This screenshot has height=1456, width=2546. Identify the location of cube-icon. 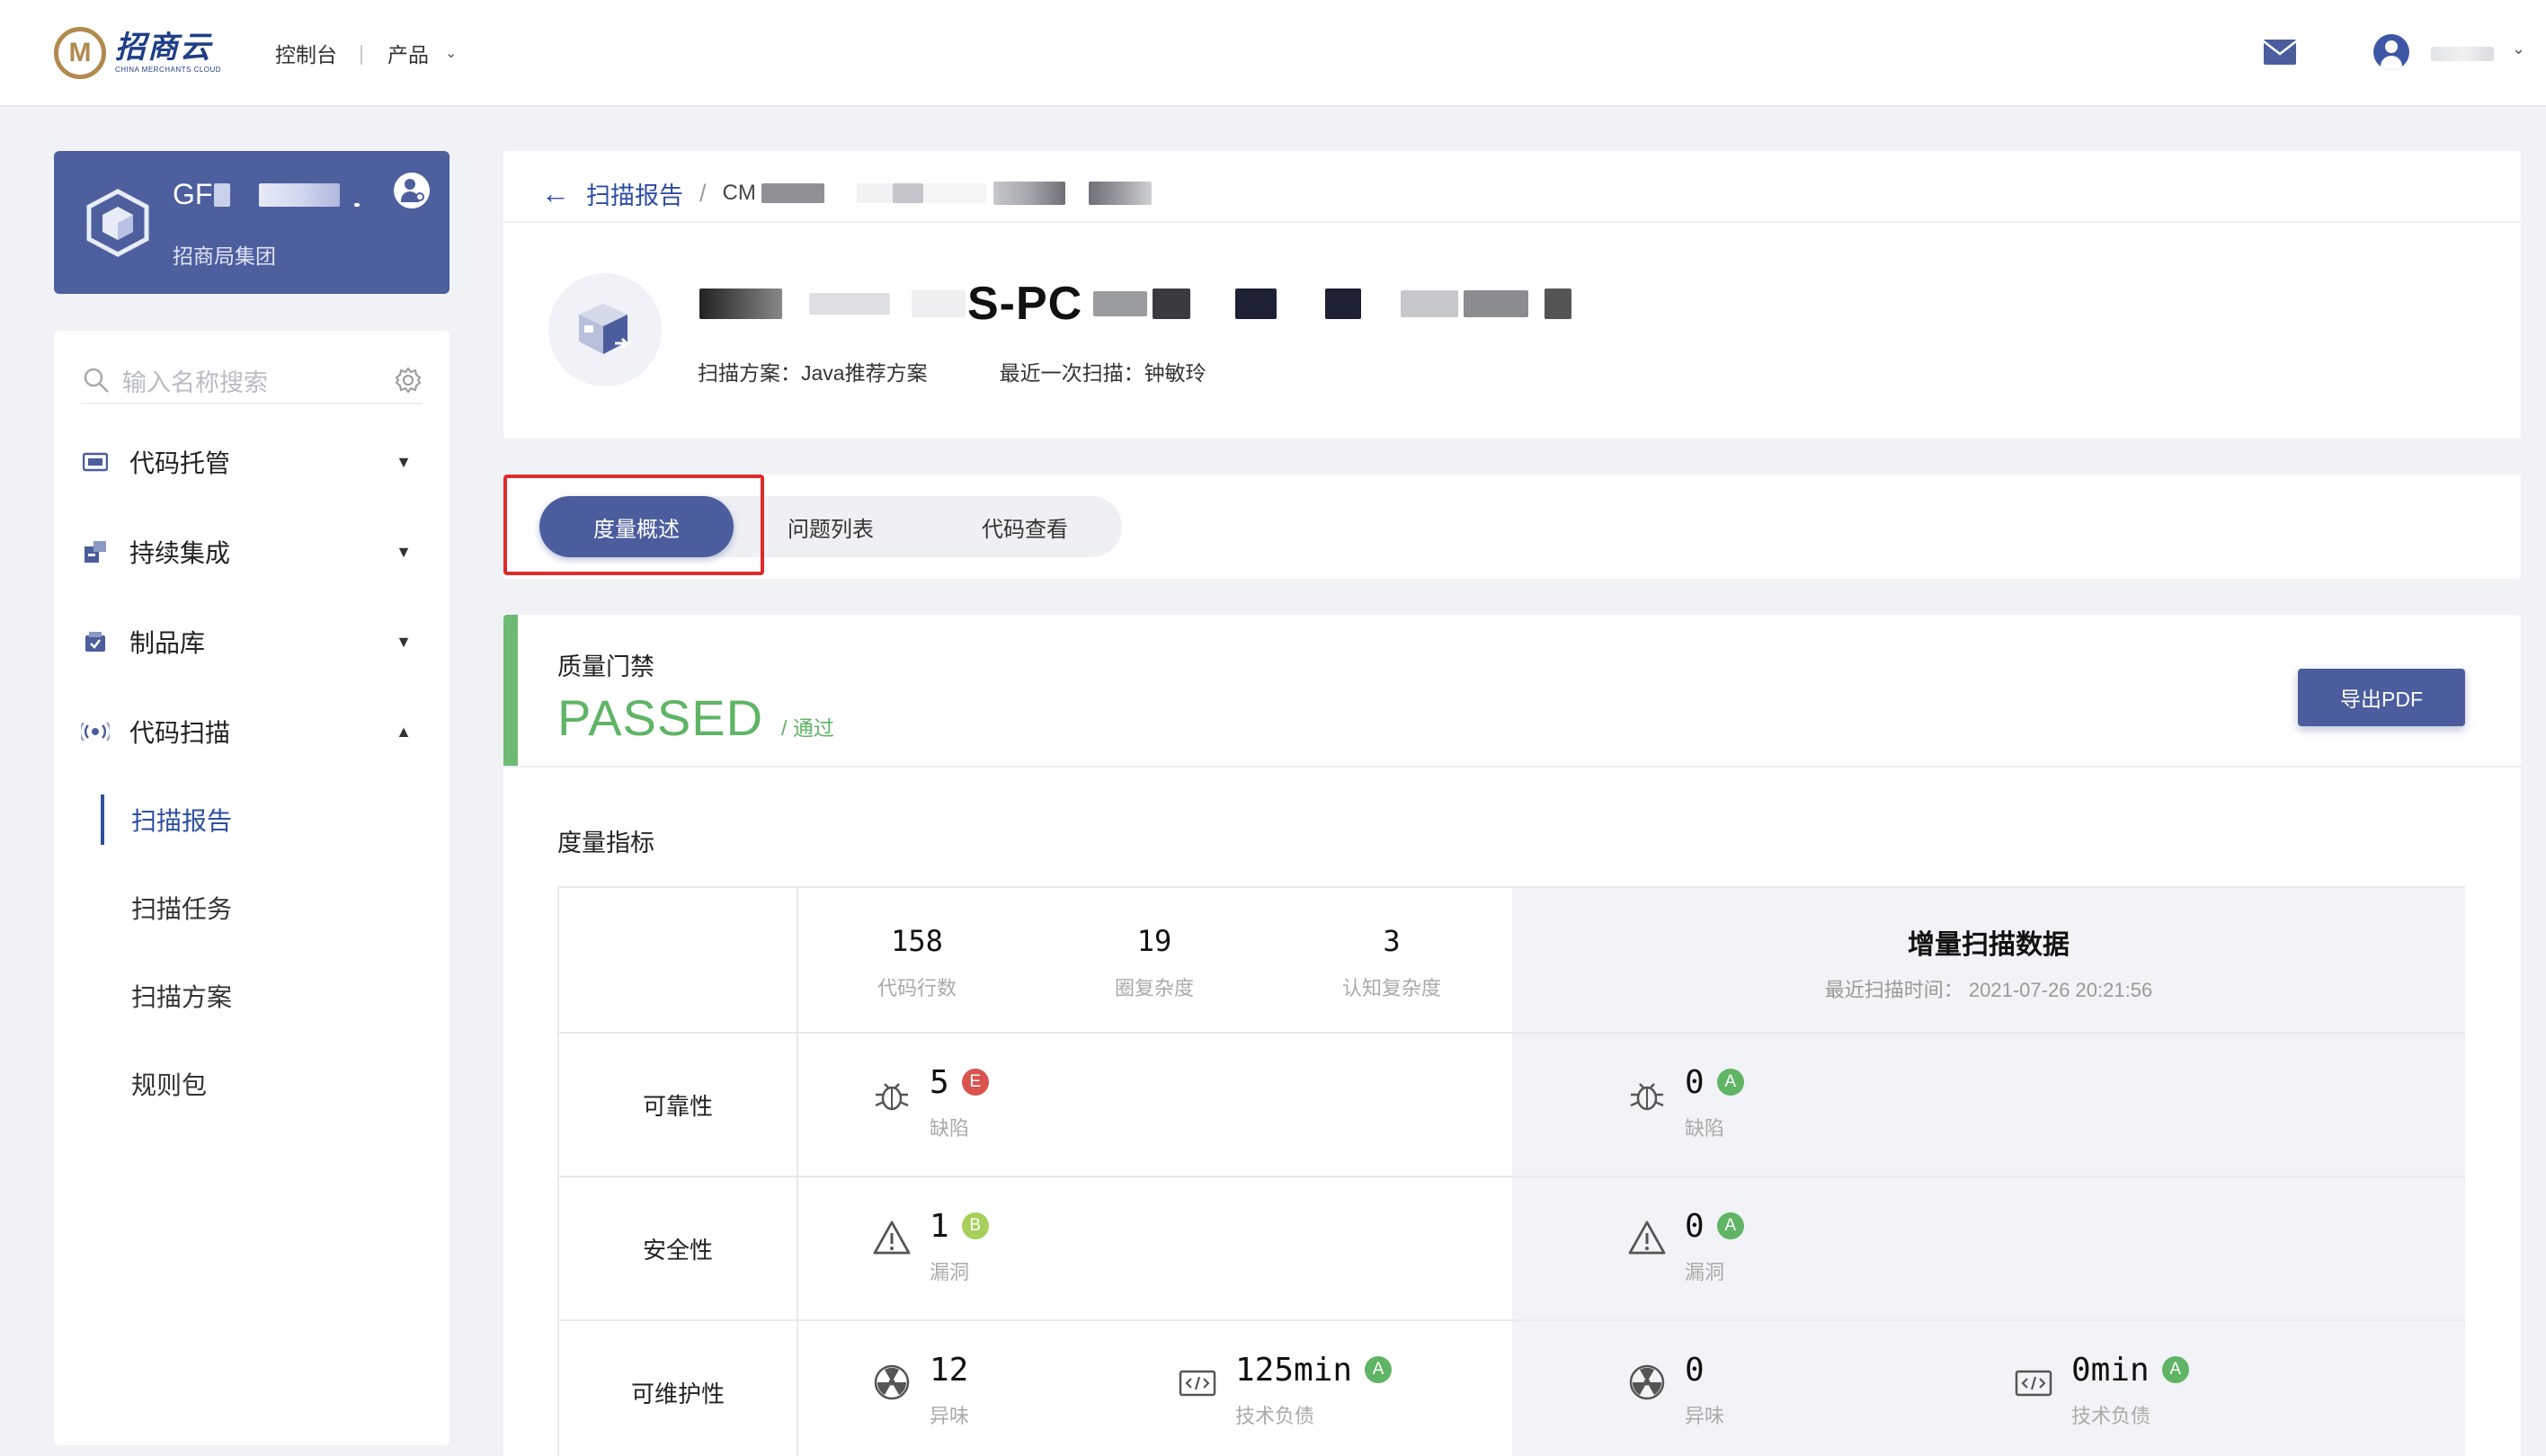
(117, 223).